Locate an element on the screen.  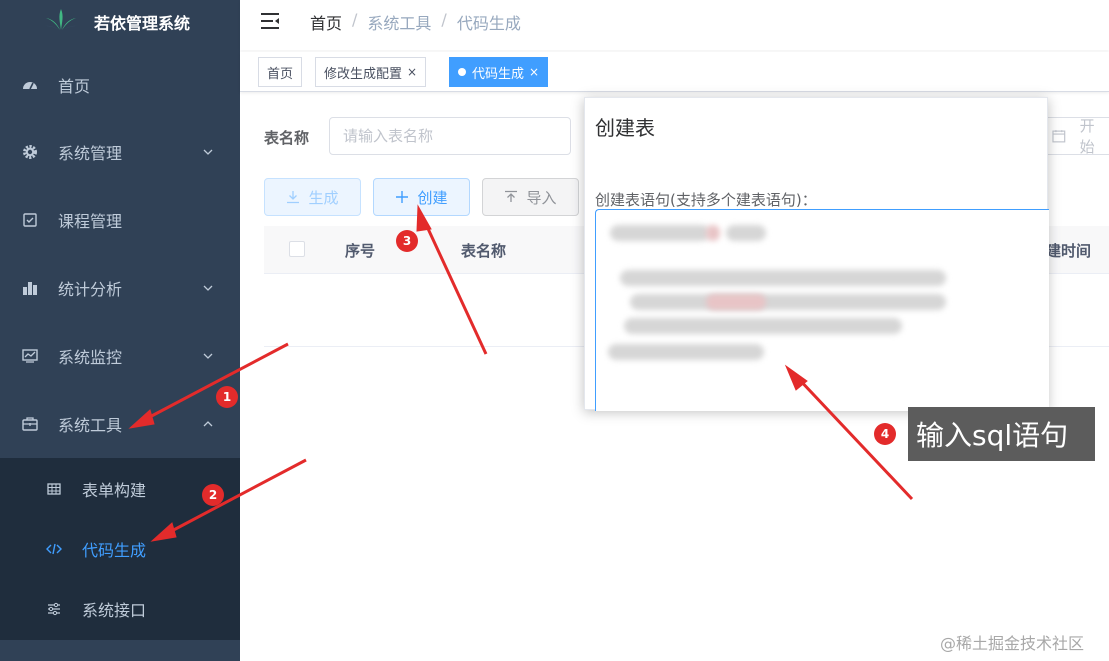
sidebar-item-system-tools: 系统工具 is located at coordinates (120, 424).